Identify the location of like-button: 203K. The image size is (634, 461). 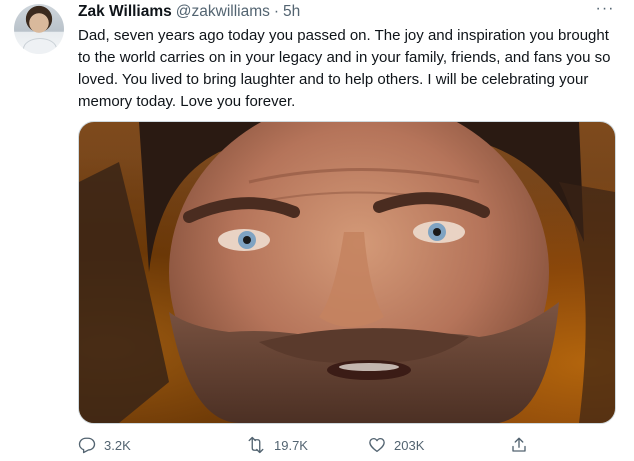
(396, 445).